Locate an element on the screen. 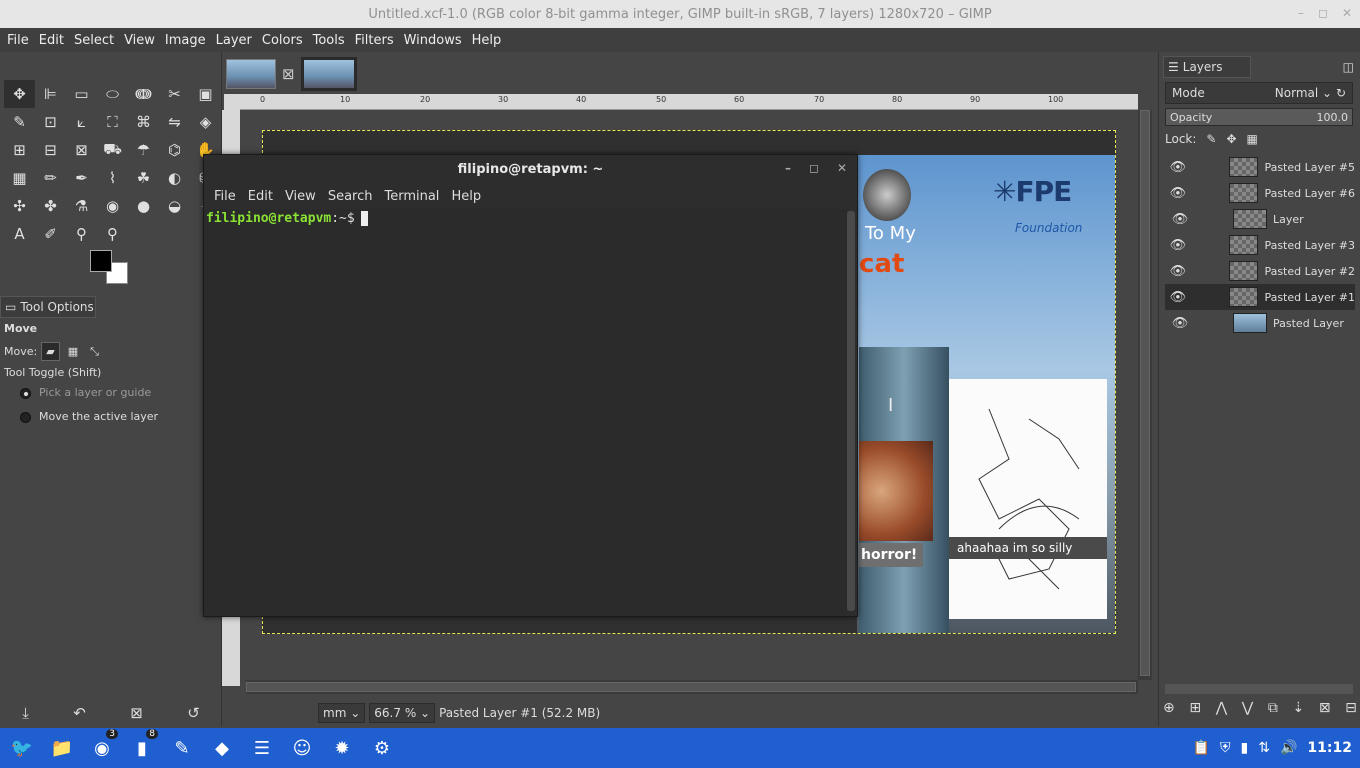 The image size is (1360, 768). reset-options-icon: ↺ is located at coordinates (193, 713).